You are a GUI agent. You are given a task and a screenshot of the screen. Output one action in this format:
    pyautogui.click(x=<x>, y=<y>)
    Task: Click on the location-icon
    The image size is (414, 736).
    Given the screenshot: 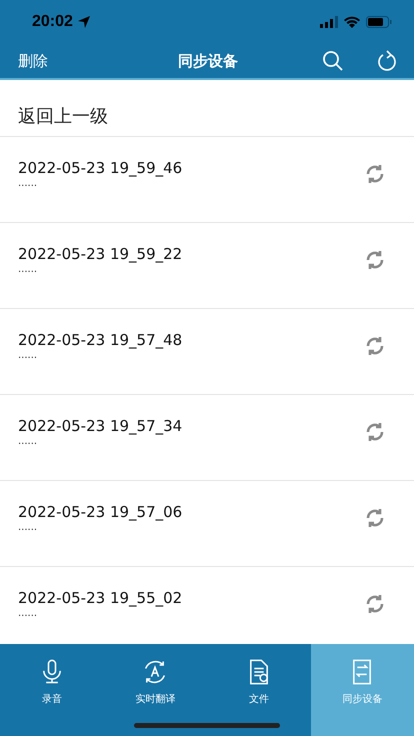 What is the action you would take?
    pyautogui.click(x=83, y=22)
    